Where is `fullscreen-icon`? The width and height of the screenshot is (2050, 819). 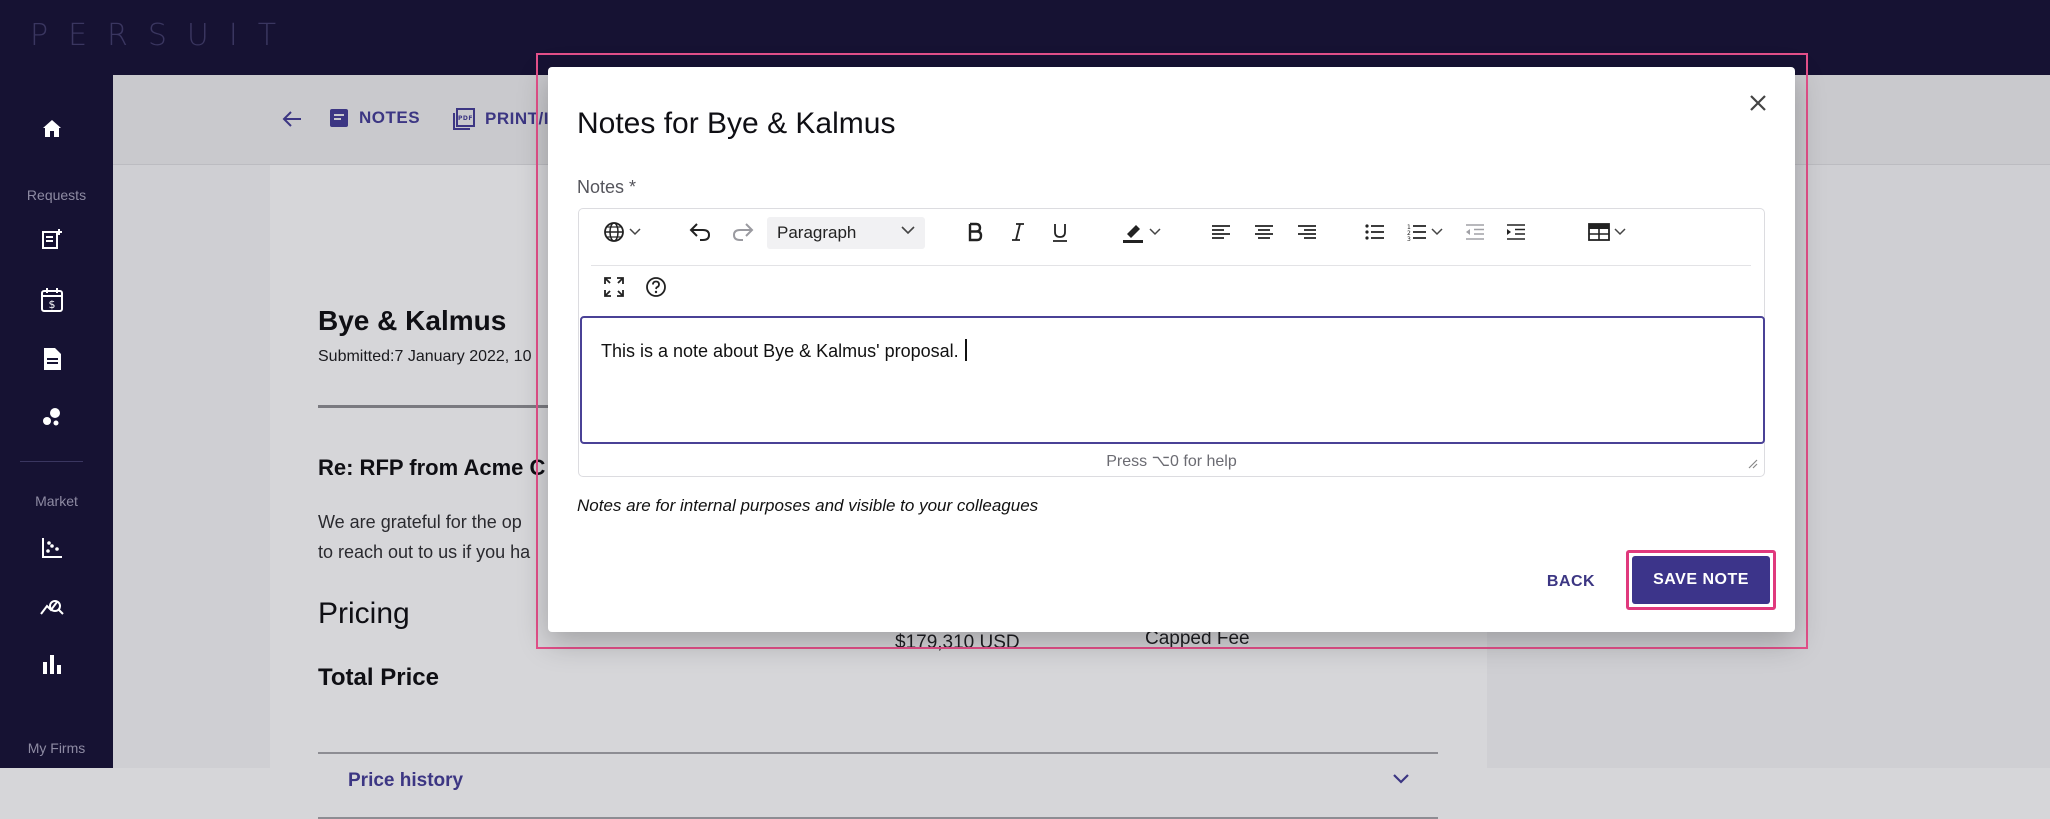 fullscreen-icon is located at coordinates (614, 287).